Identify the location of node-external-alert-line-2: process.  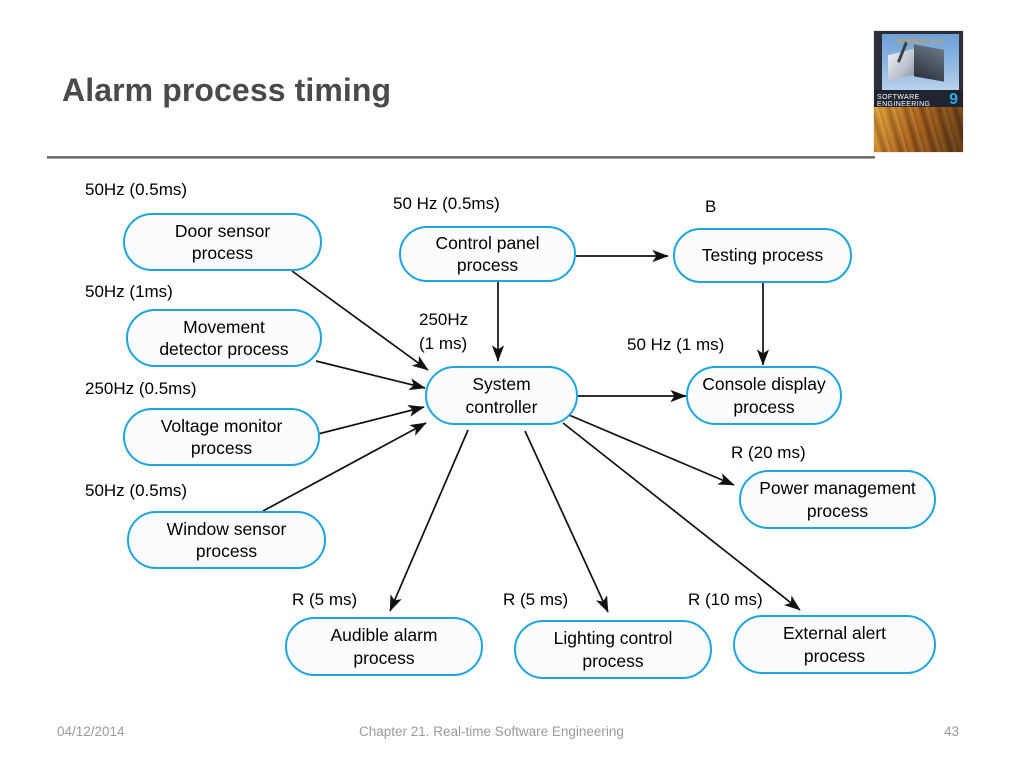
(834, 655).